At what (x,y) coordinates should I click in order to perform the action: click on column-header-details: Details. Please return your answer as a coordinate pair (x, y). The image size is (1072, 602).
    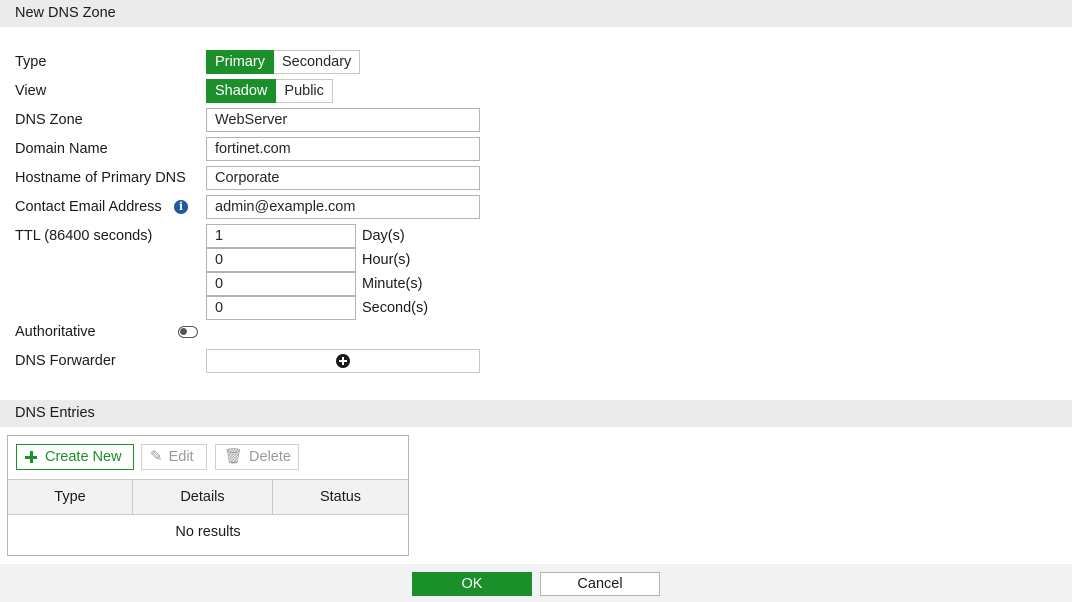
    Looking at the image, I should click on (203, 497).